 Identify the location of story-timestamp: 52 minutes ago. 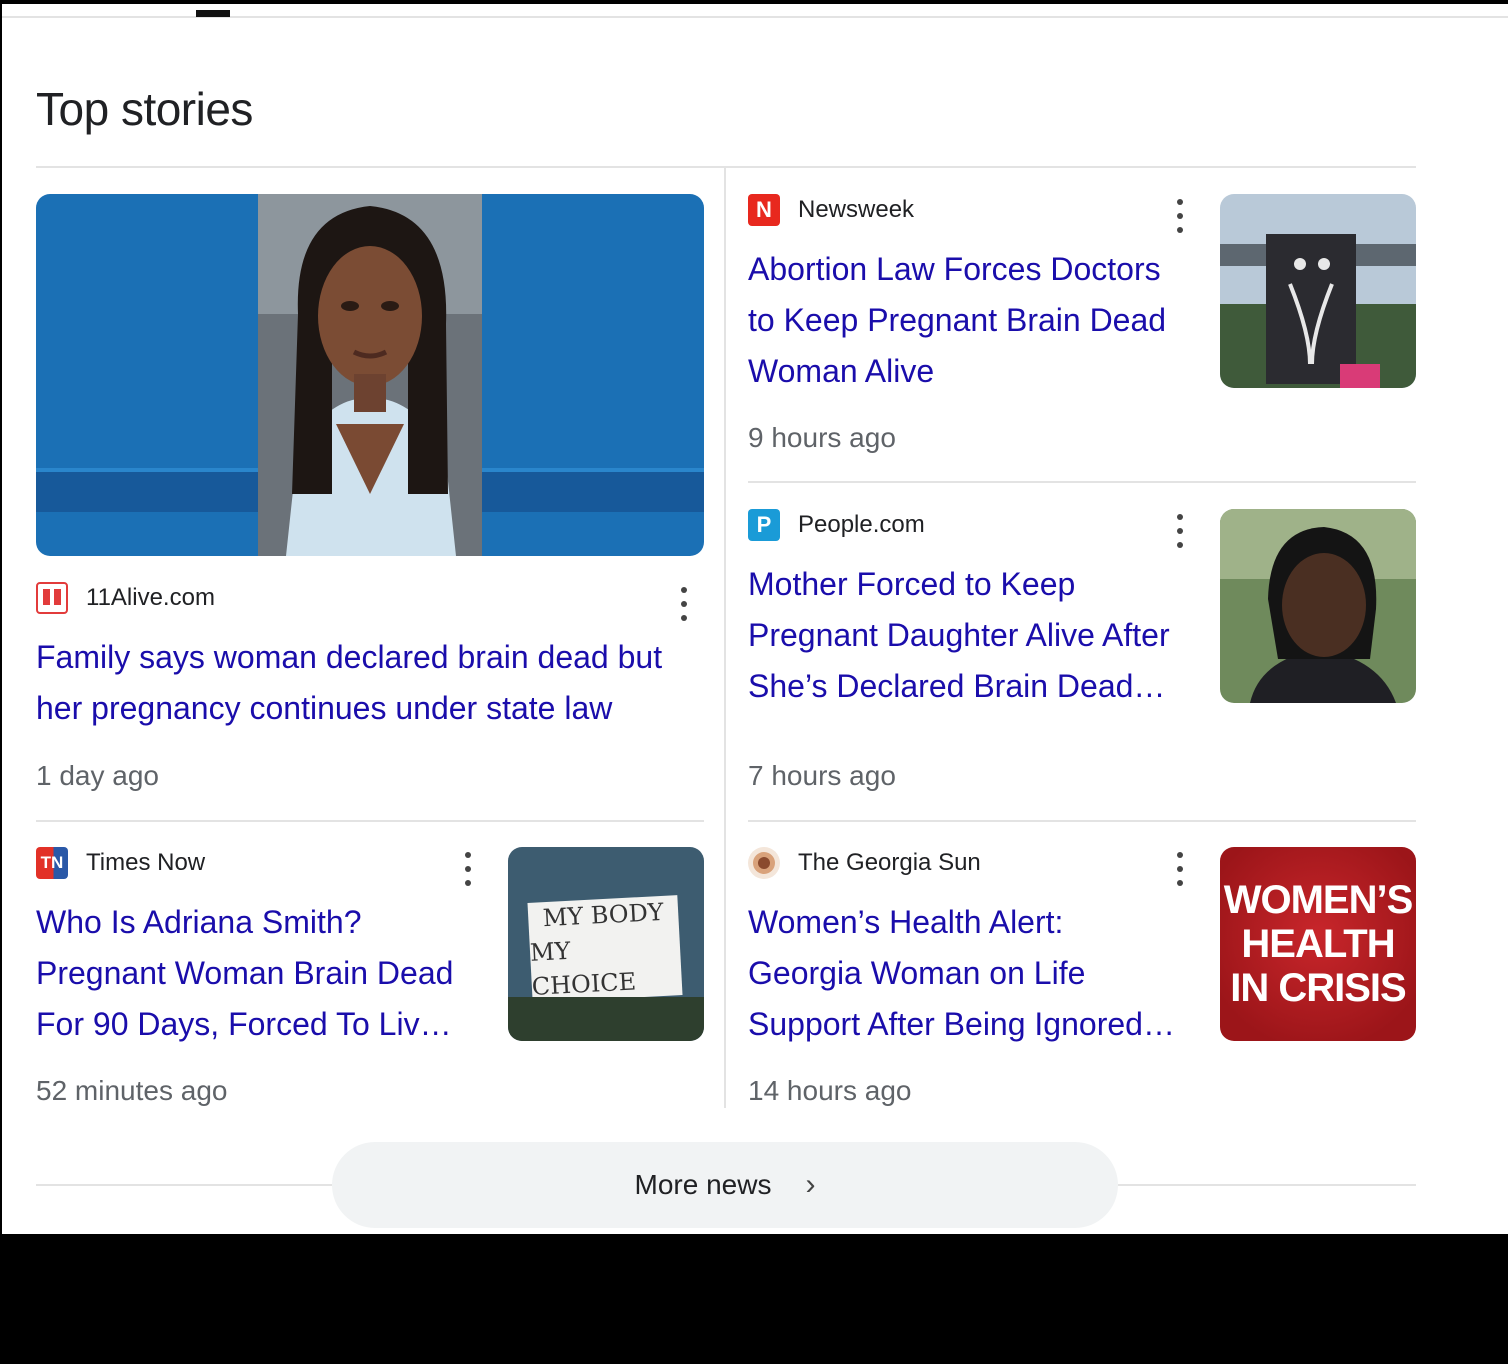
(132, 1090).